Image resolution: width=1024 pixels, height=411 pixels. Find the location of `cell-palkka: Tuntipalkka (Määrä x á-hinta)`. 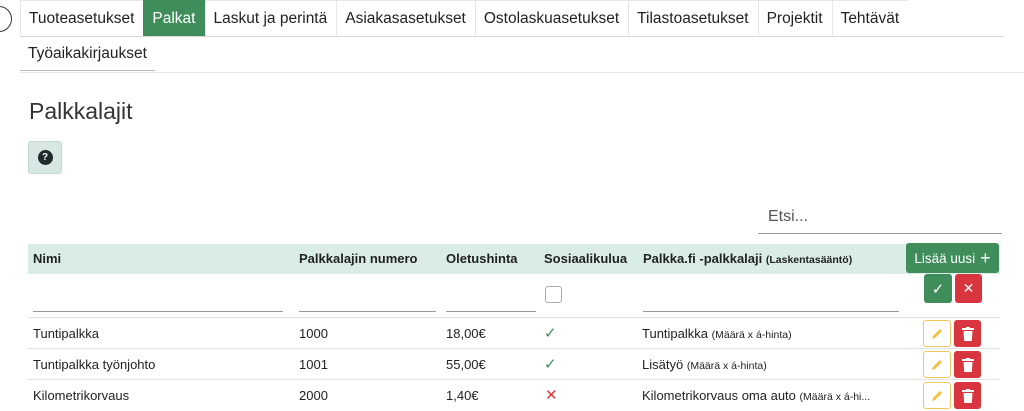

cell-palkka: Tuntipalkka (Määrä x á-hinta) is located at coordinates (717, 333).